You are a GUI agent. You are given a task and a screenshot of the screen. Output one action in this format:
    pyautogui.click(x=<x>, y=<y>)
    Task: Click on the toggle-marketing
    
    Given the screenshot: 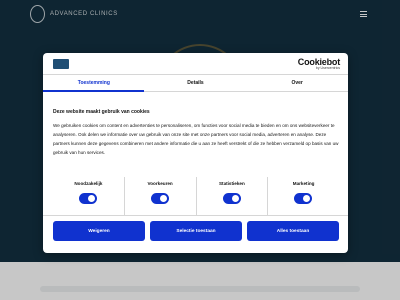 What is the action you would take?
    pyautogui.click(x=303, y=198)
    